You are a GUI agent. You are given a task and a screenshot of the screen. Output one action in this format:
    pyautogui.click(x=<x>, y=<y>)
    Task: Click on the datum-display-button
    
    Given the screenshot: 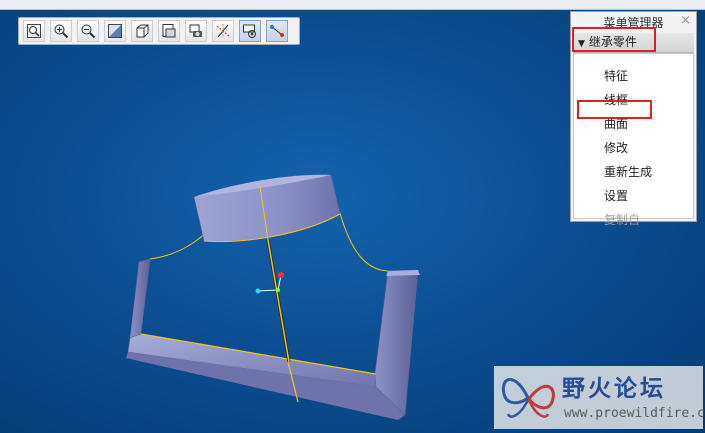 What is the action you would take?
    pyautogui.click(x=223, y=31)
    